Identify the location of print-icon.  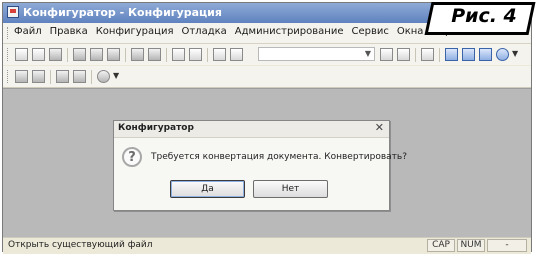
(137, 54).